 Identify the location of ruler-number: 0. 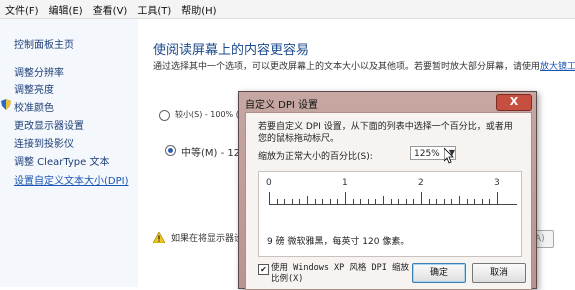
(269, 183).